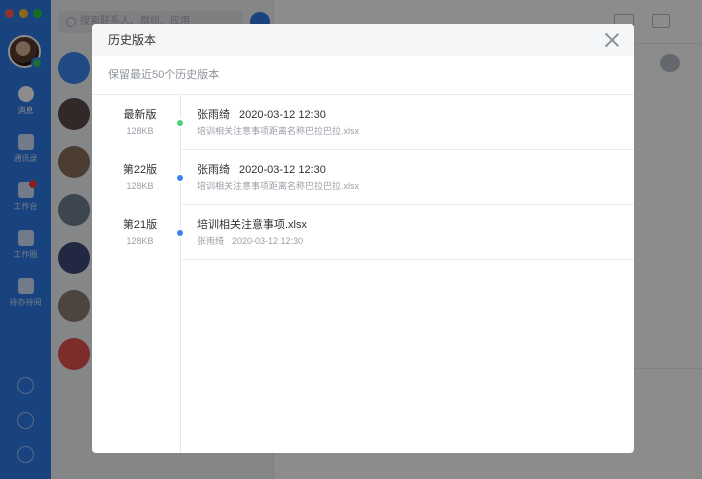 Image resolution: width=702 pixels, height=479 pixels. What do you see at coordinates (132, 40) in the screenshot?
I see `dialog-title: 历史版本` at bounding box center [132, 40].